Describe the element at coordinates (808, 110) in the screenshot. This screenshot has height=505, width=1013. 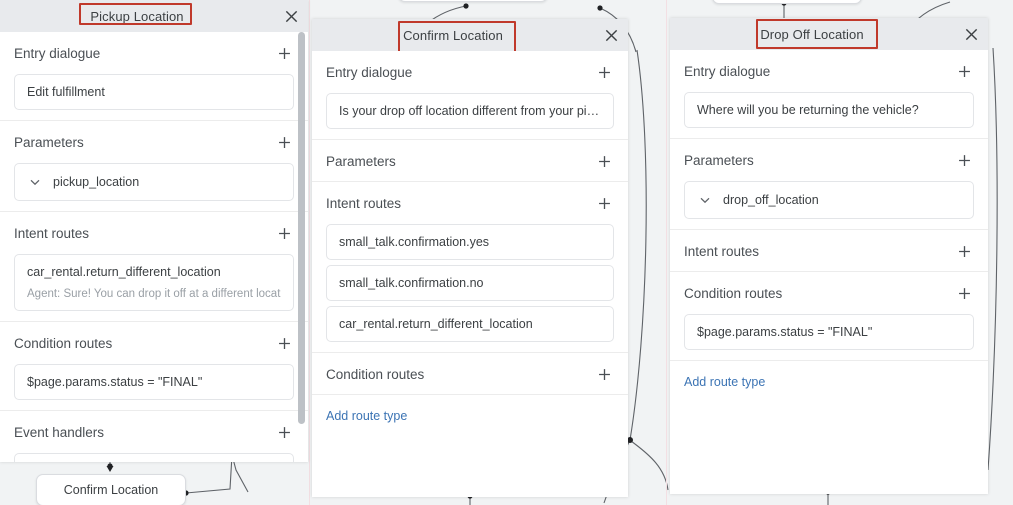
I see `card-label: Where will you be returning the vehicle?` at that location.